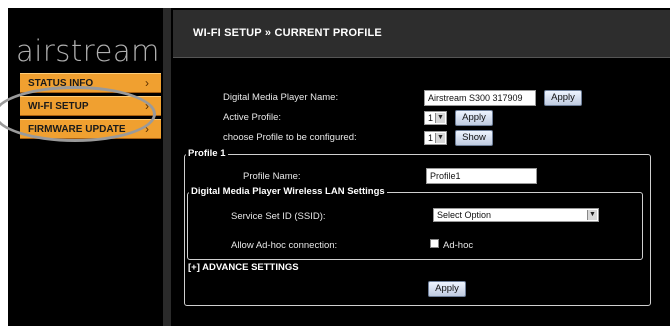  Describe the element at coordinates (563, 98) in the screenshot. I see `player-name-apply-button: Apply` at that location.